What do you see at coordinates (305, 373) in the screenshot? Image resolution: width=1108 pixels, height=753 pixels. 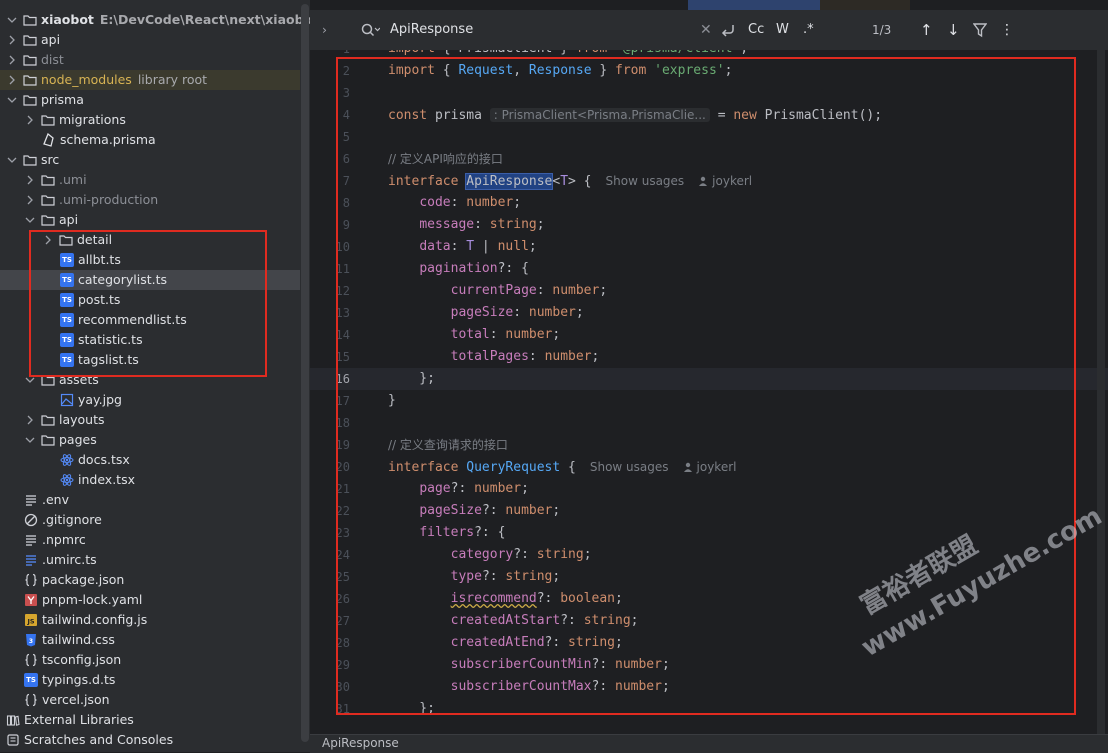 I see `project-scrollbar` at bounding box center [305, 373].